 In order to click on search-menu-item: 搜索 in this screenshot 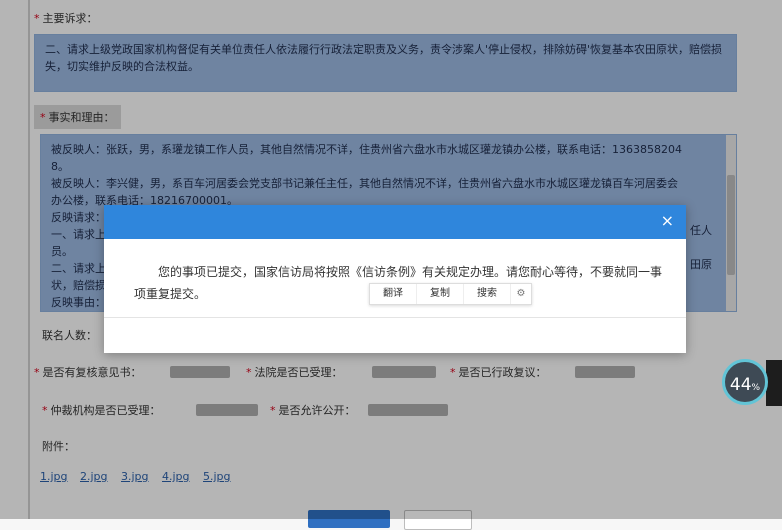, I will do `click(487, 294)`.